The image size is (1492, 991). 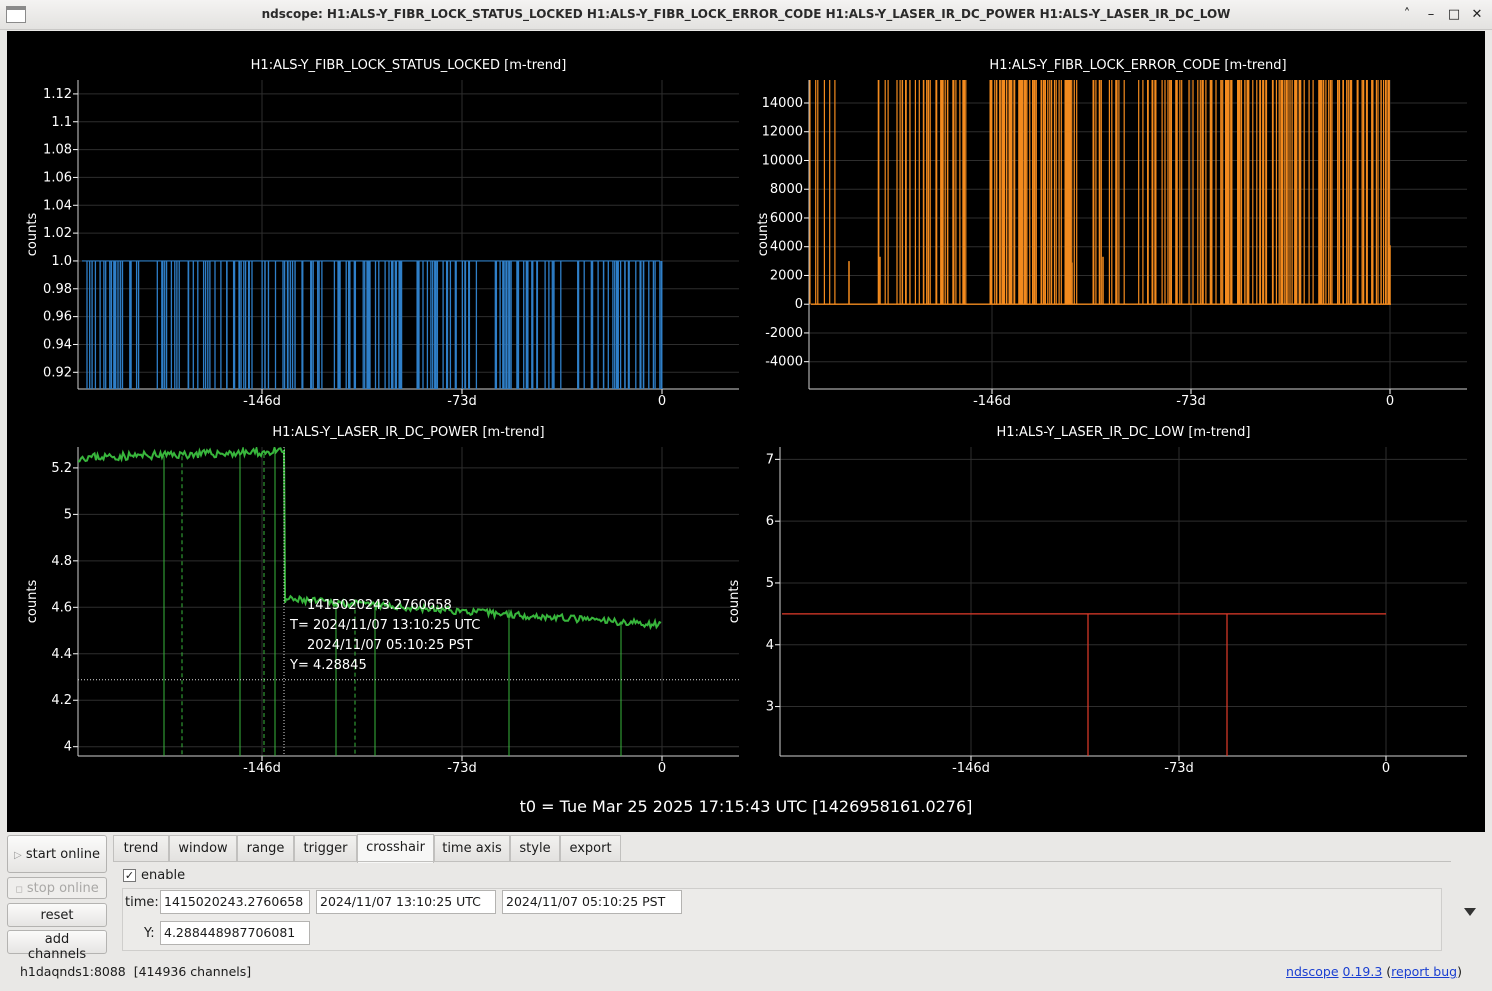 What do you see at coordinates (784, 333) in the screenshot?
I see `y-tick-label: -2000` at bounding box center [784, 333].